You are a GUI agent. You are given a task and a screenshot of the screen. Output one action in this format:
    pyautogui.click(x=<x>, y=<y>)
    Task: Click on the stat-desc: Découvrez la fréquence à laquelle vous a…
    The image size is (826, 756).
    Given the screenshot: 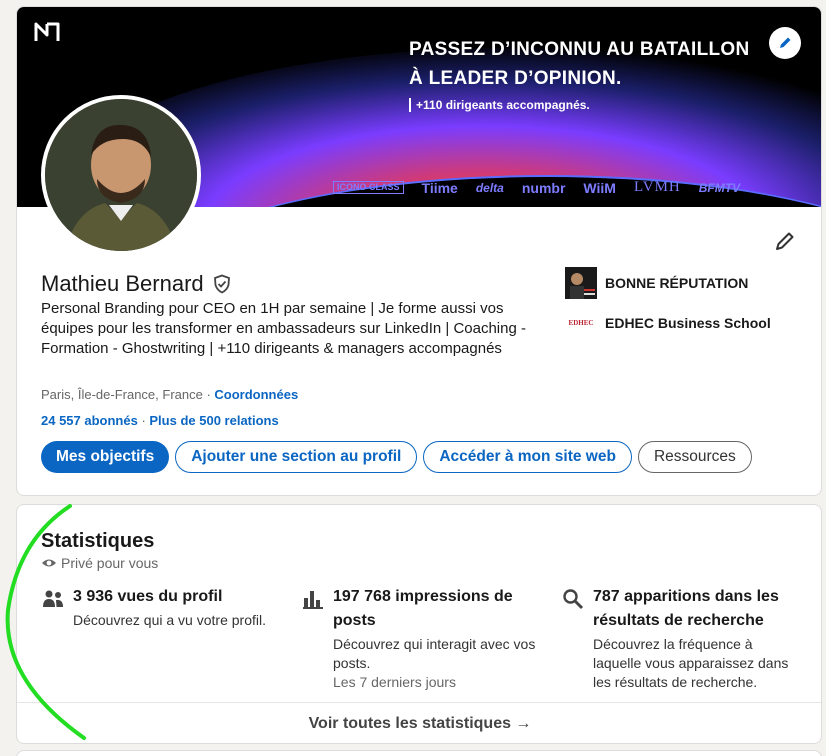 What is the action you would take?
    pyautogui.click(x=691, y=663)
    